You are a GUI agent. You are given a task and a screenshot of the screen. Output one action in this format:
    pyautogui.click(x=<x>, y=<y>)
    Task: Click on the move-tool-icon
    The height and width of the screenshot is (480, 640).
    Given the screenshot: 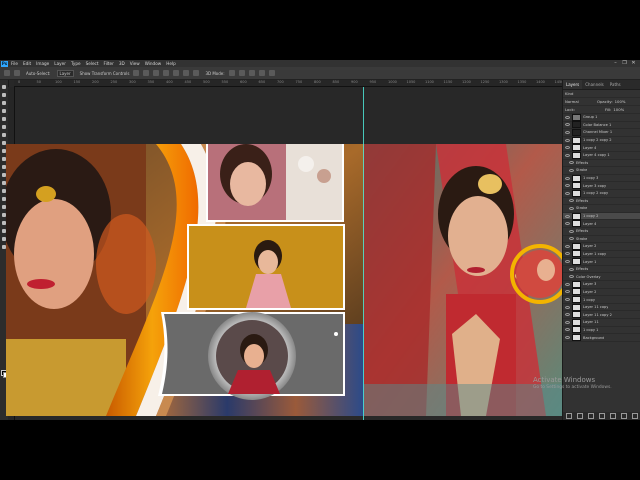 What is the action you would take?
    pyautogui.click(x=7, y=73)
    